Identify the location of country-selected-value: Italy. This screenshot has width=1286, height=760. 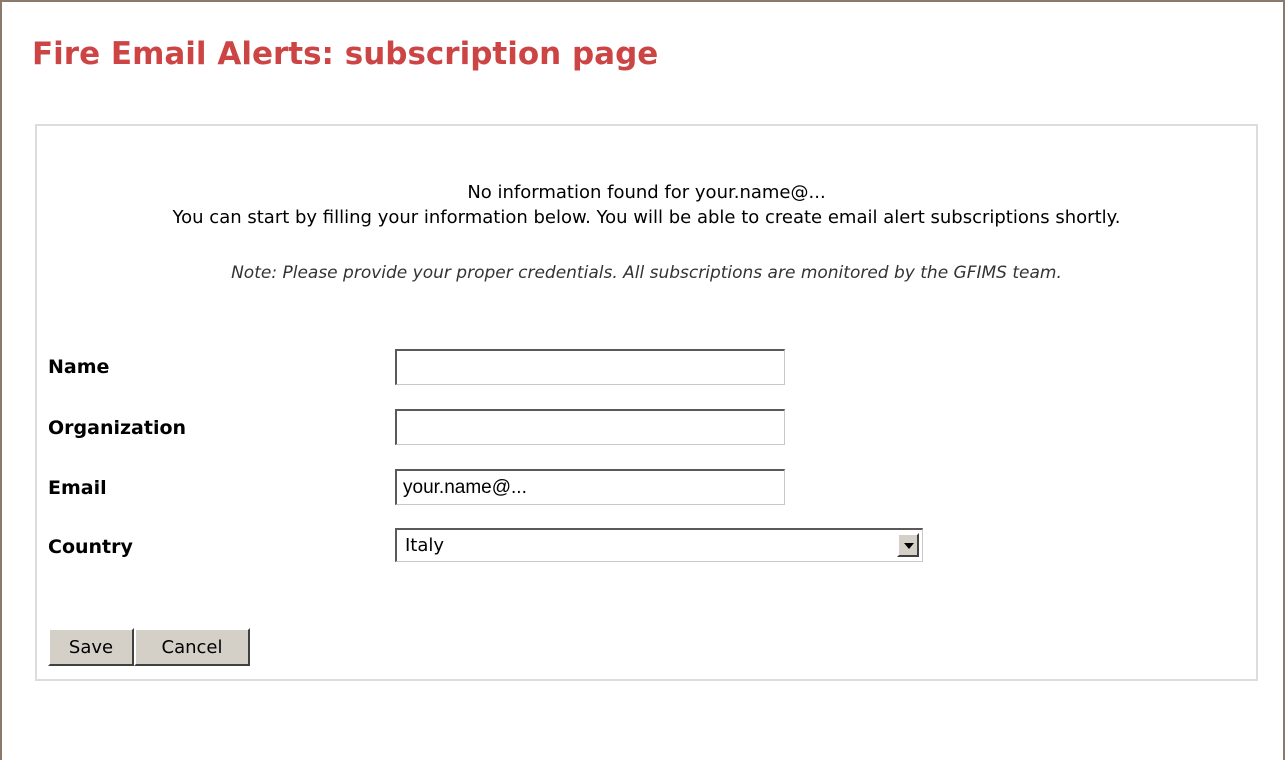
(425, 545).